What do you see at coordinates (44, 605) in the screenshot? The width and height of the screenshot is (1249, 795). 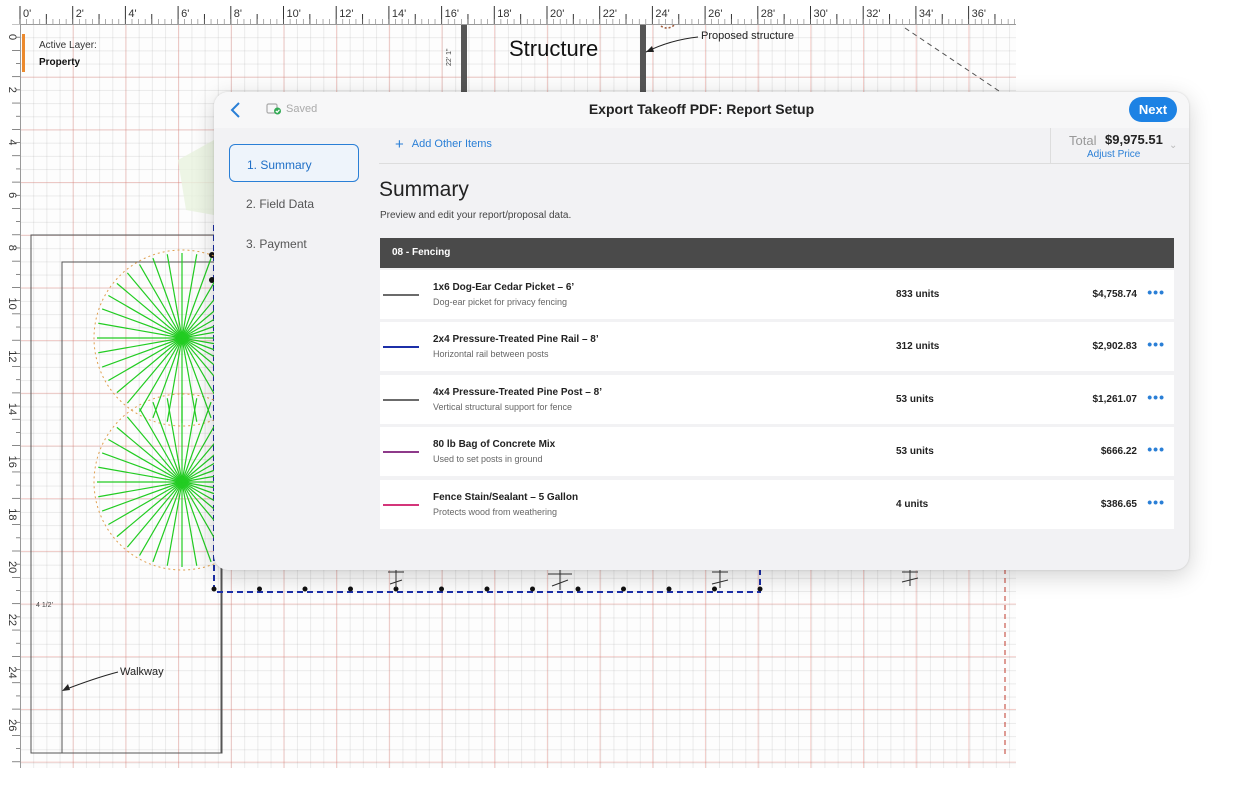 I see `dimension-label: 4 1/2'` at bounding box center [44, 605].